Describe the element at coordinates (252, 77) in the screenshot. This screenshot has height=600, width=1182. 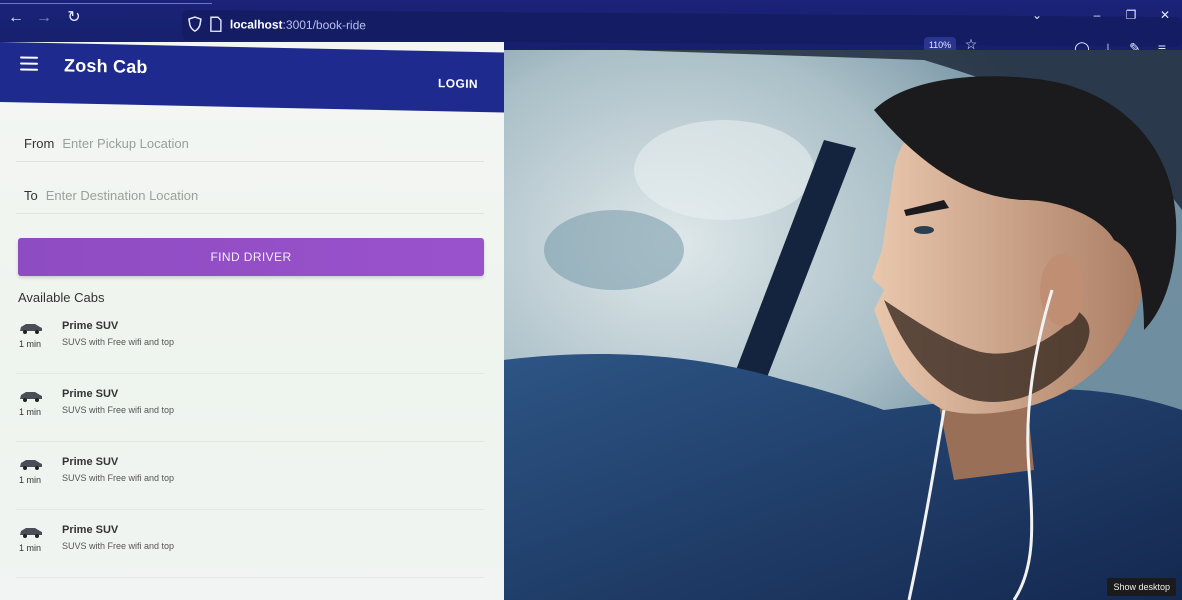
I see `app-bar: Zosh Cab LOGIN` at that location.